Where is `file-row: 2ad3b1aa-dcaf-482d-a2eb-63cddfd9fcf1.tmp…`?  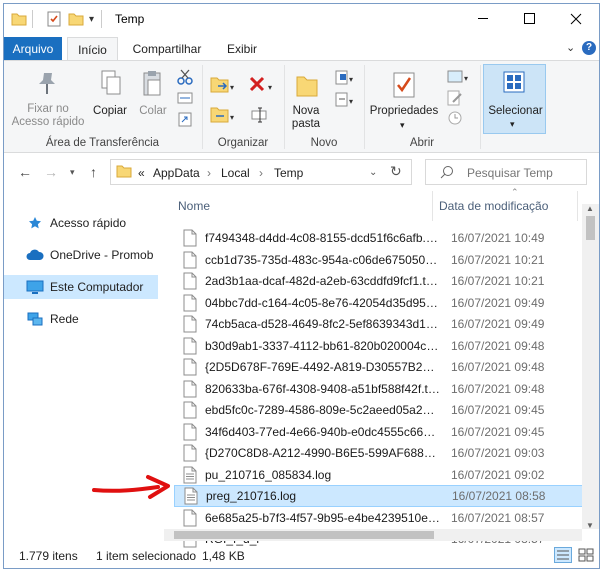
file-row: 2ad3b1aa-dcaf-482d-a2eb-63cddfd9fcf1.tmp… is located at coordinates (379, 281).